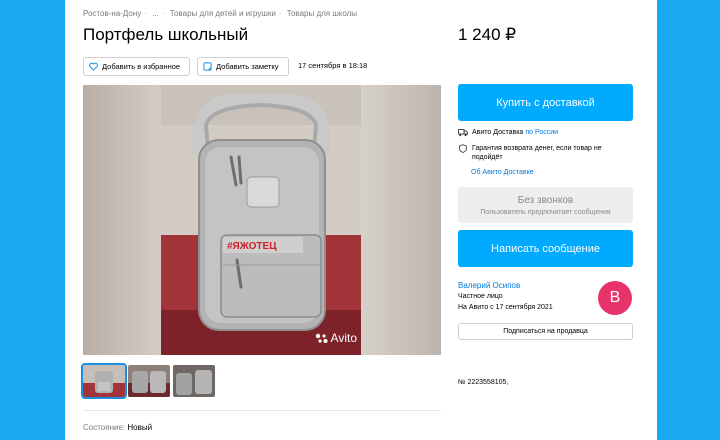  What do you see at coordinates (489, 285) in the screenshot?
I see `seller-name-link: Валерий Осипов` at bounding box center [489, 285].